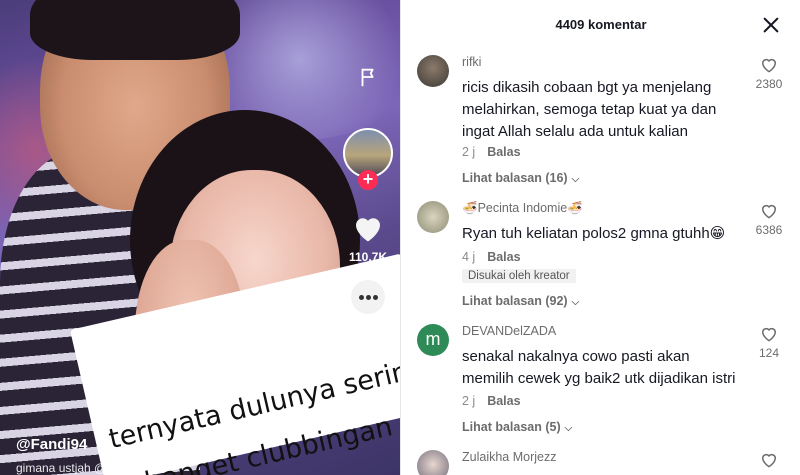 This screenshot has height=475, width=800. I want to click on avatar-letter: m, so click(433, 339).